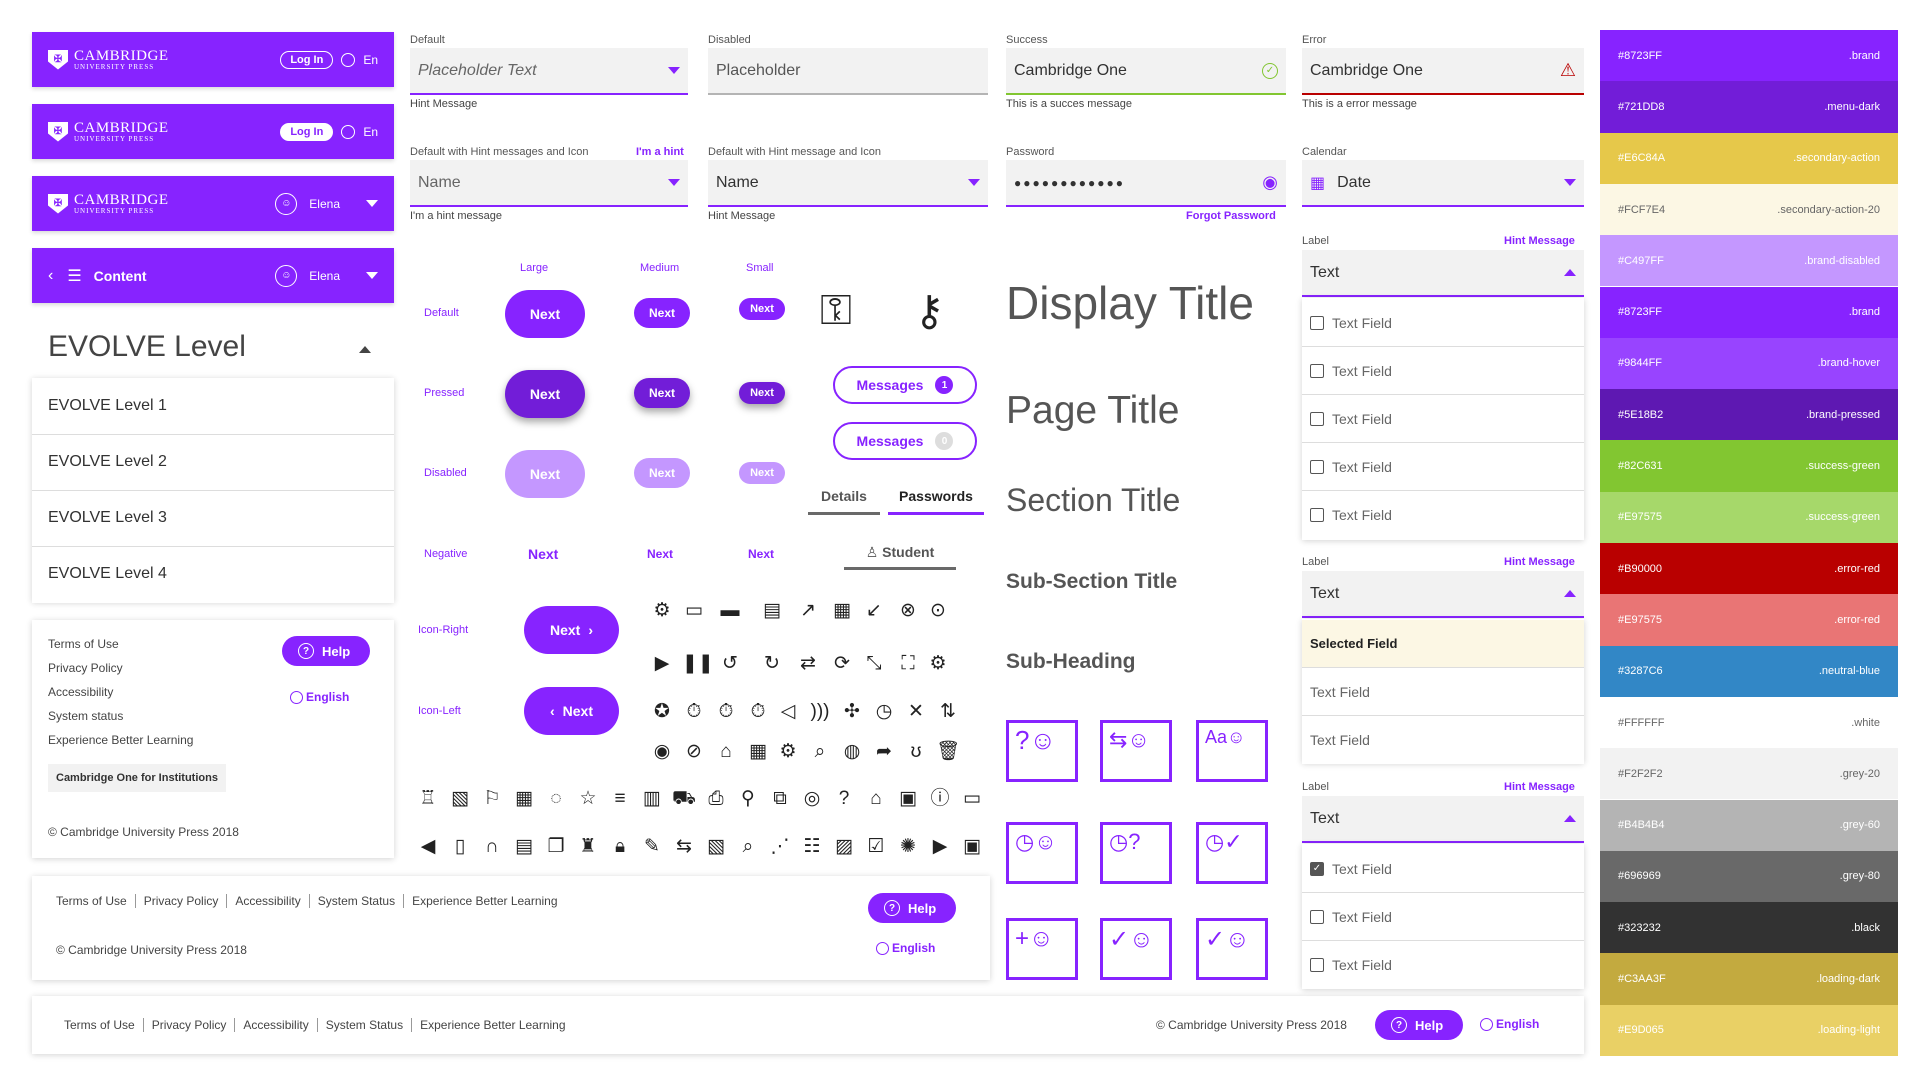 This screenshot has height=1080, width=1920. What do you see at coordinates (876, 847) in the screenshot?
I see `checklist-icon: ☑` at bounding box center [876, 847].